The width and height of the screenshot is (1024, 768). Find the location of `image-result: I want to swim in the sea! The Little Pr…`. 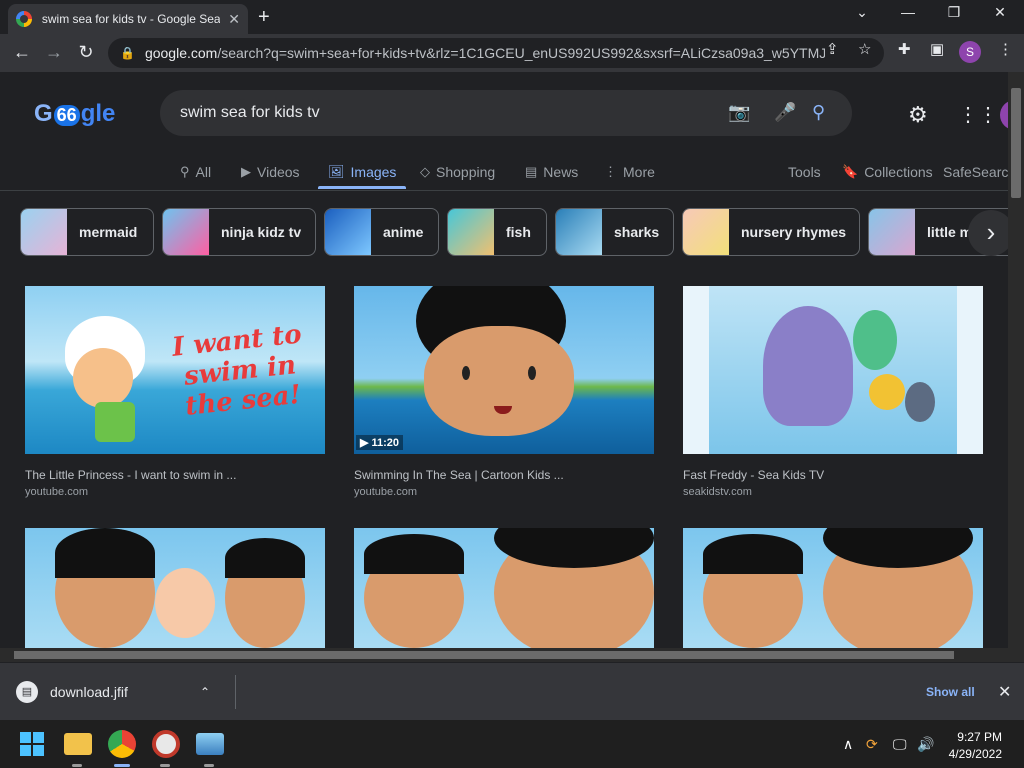

image-result: I want to swim in the sea! The Little Pr… is located at coordinates (175, 392).